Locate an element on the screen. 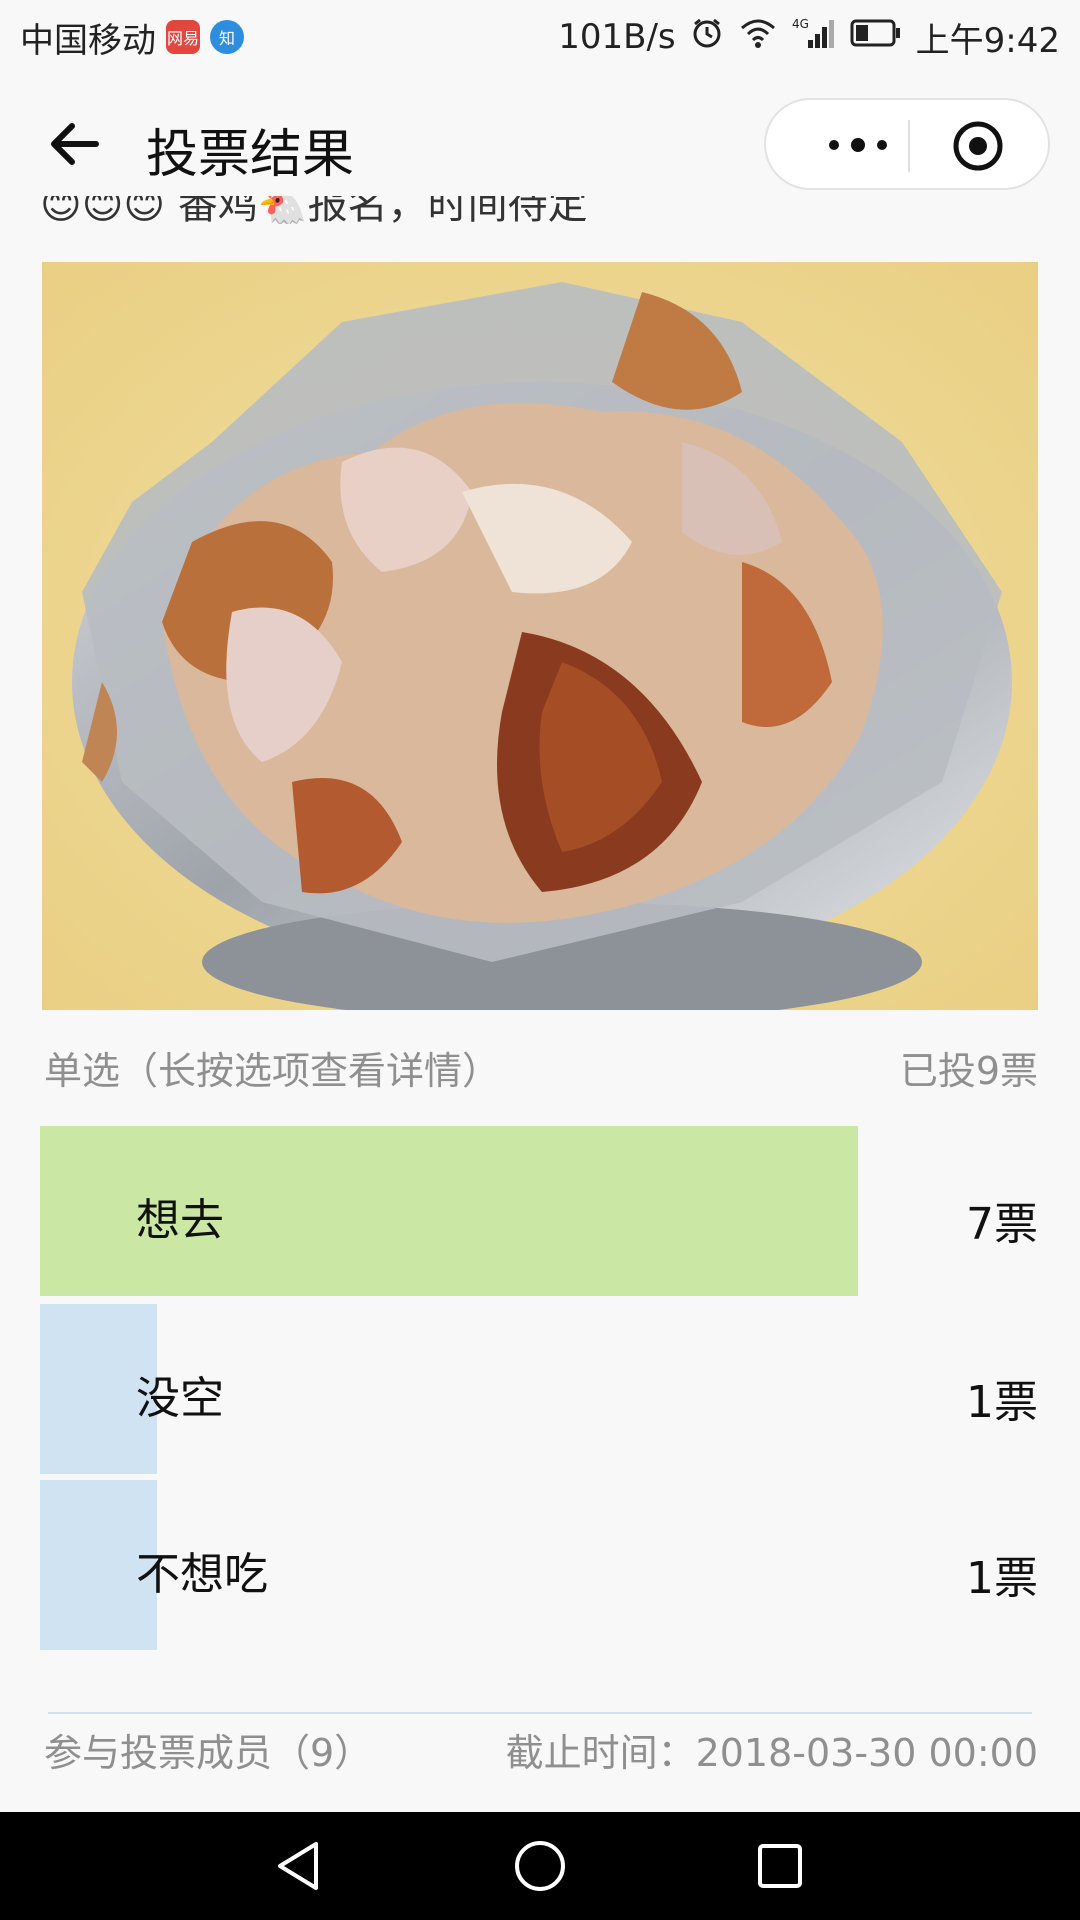 The height and width of the screenshot is (1920, 1080). zhihu-app-icon: 知 is located at coordinates (227, 37).